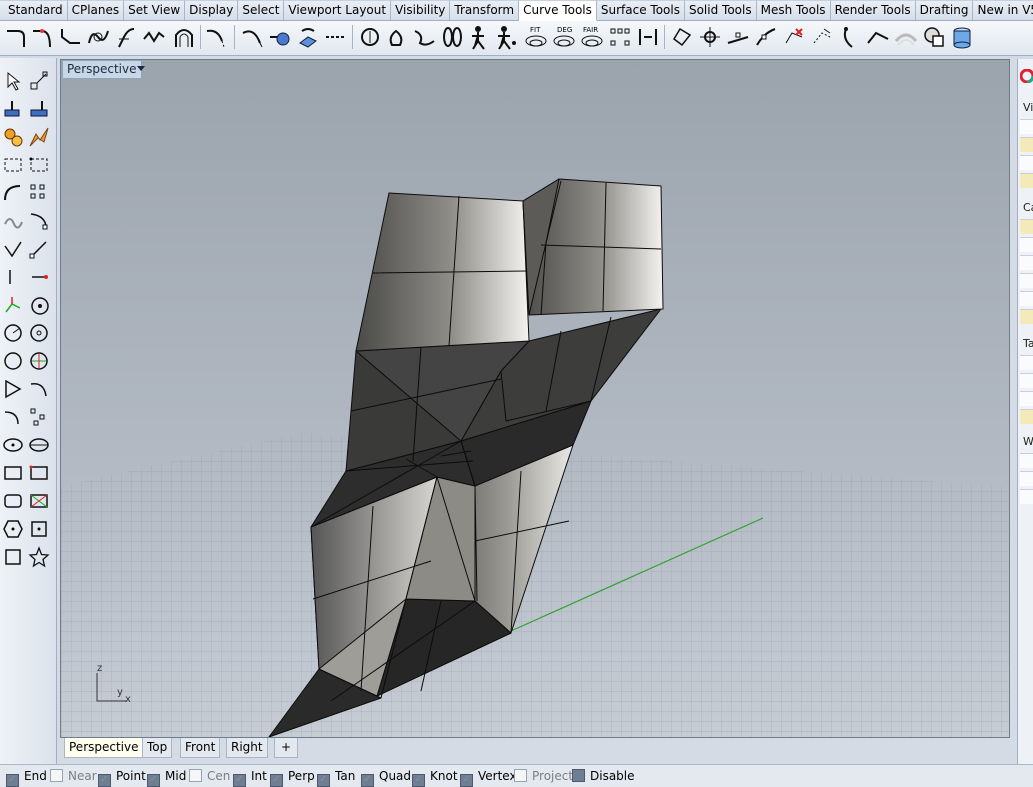 This screenshot has height=787, width=1033. What do you see at coordinates (39, 165) in the screenshot?
I see `rectangle-icon` at bounding box center [39, 165].